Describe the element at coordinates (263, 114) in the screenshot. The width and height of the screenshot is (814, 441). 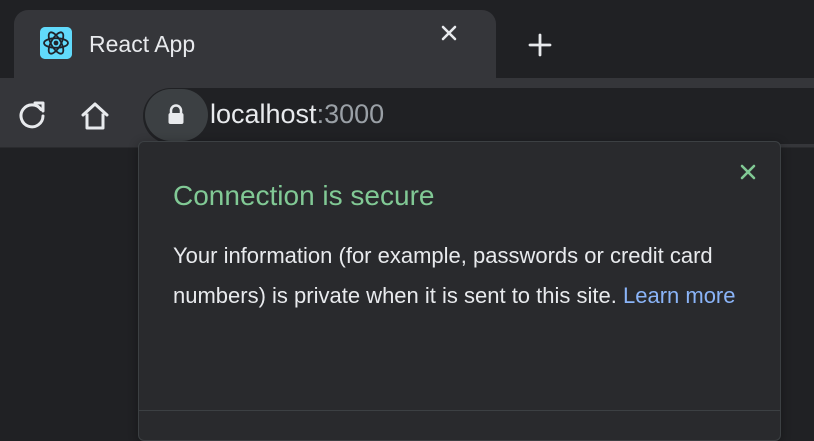
I see `url-host: localhost` at that location.